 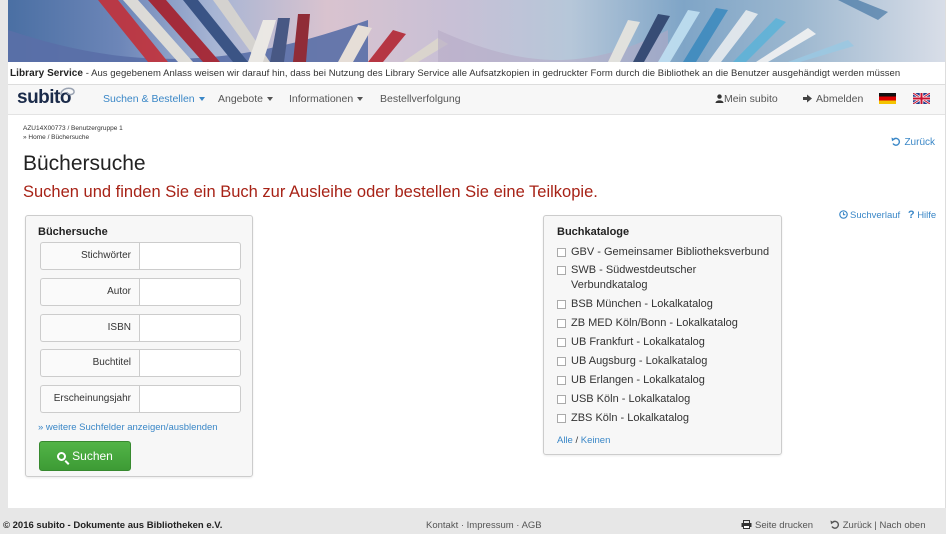 What do you see at coordinates (321, 99) in the screenshot?
I see `nav-label: Informationen` at bounding box center [321, 99].